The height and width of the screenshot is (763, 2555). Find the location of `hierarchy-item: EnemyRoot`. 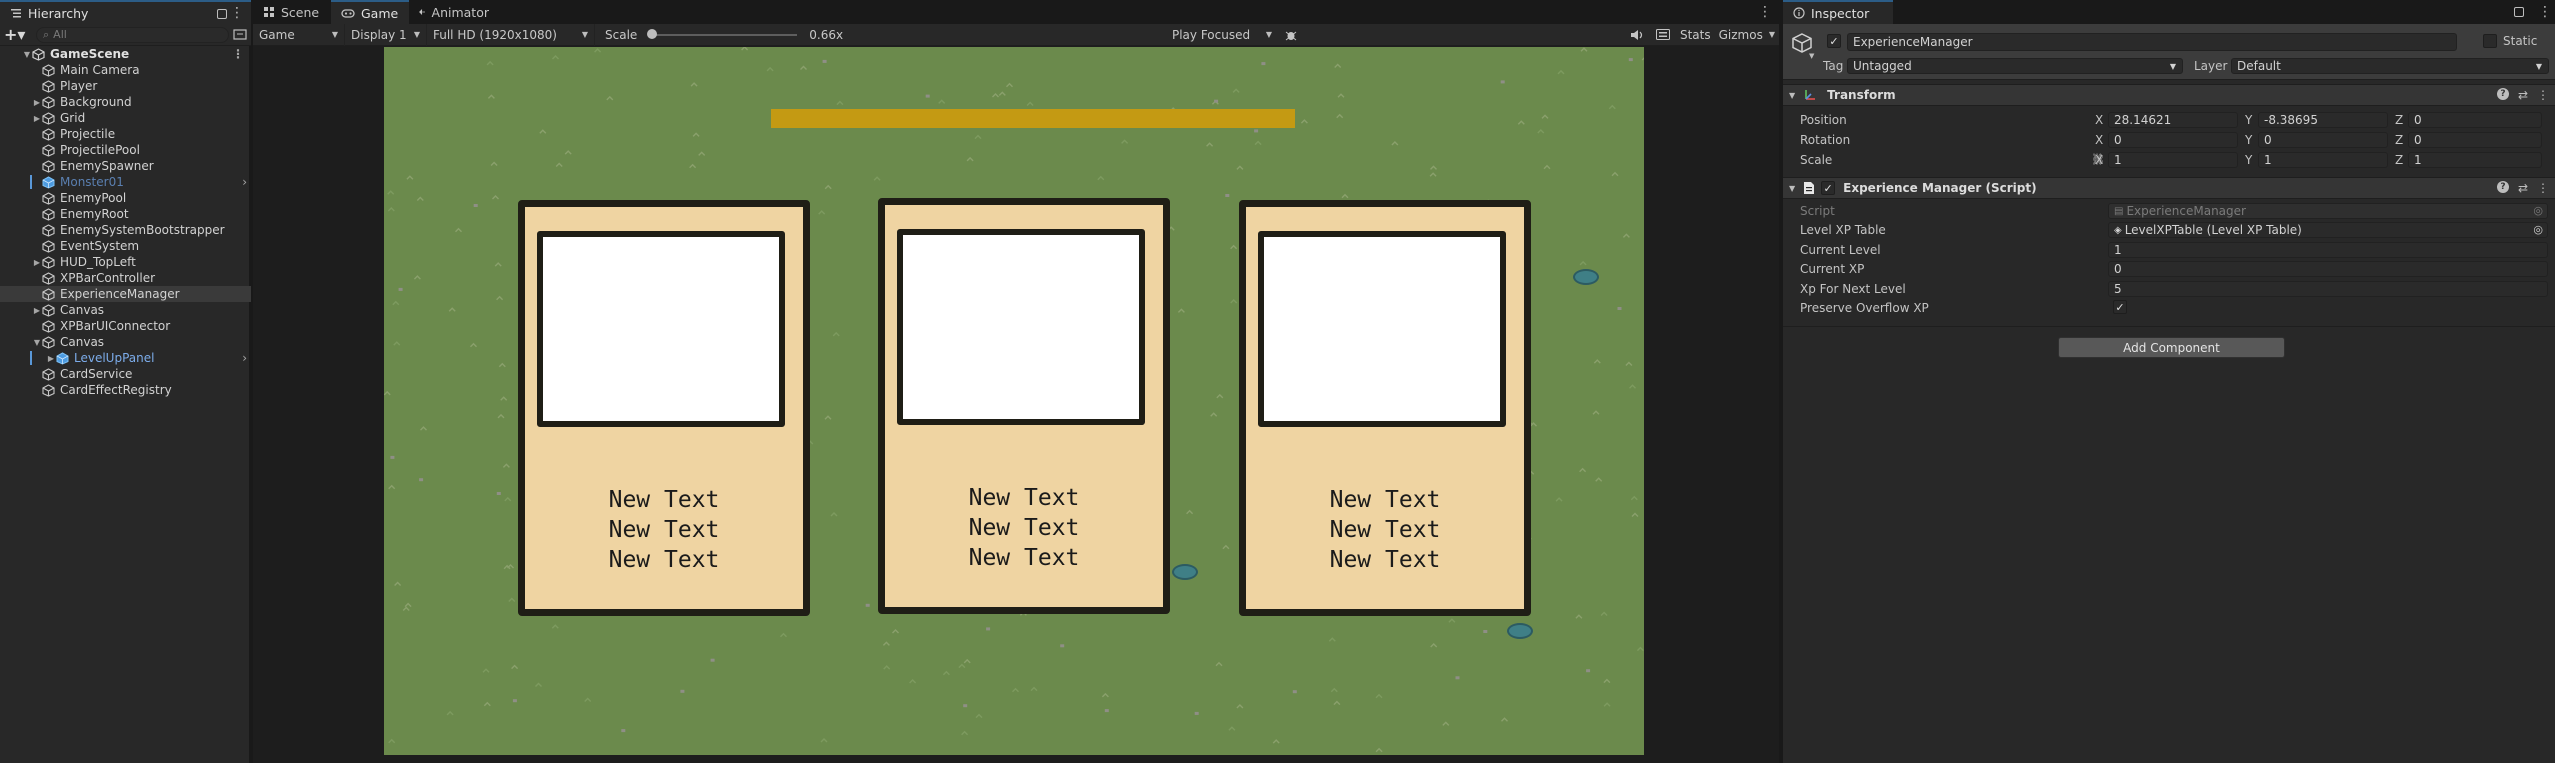

hierarchy-item: EnemyRoot is located at coordinates (125, 214).